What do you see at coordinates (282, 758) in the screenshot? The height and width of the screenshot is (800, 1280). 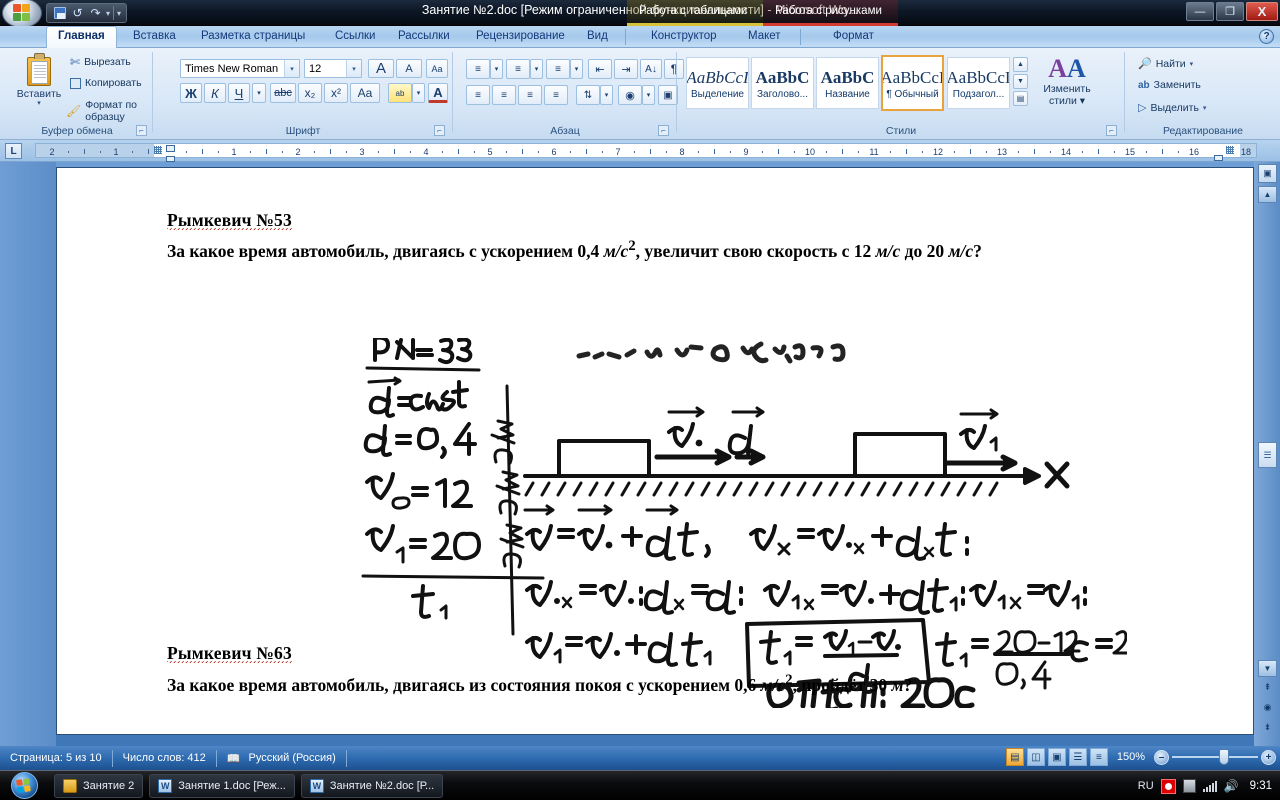 I see `status-language: 📖 Русский (Россия)` at bounding box center [282, 758].